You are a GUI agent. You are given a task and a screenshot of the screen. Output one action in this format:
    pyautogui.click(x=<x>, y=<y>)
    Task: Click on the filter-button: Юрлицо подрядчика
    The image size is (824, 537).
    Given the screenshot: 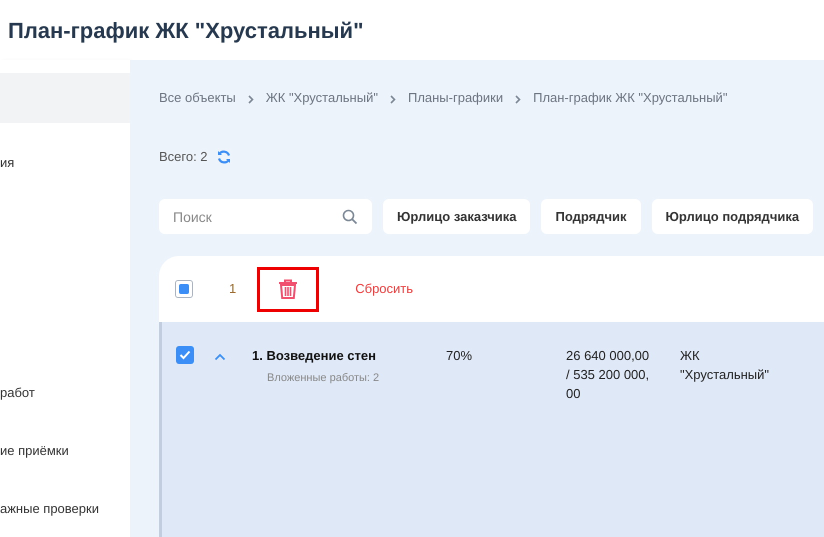 What is the action you would take?
    pyautogui.click(x=733, y=216)
    